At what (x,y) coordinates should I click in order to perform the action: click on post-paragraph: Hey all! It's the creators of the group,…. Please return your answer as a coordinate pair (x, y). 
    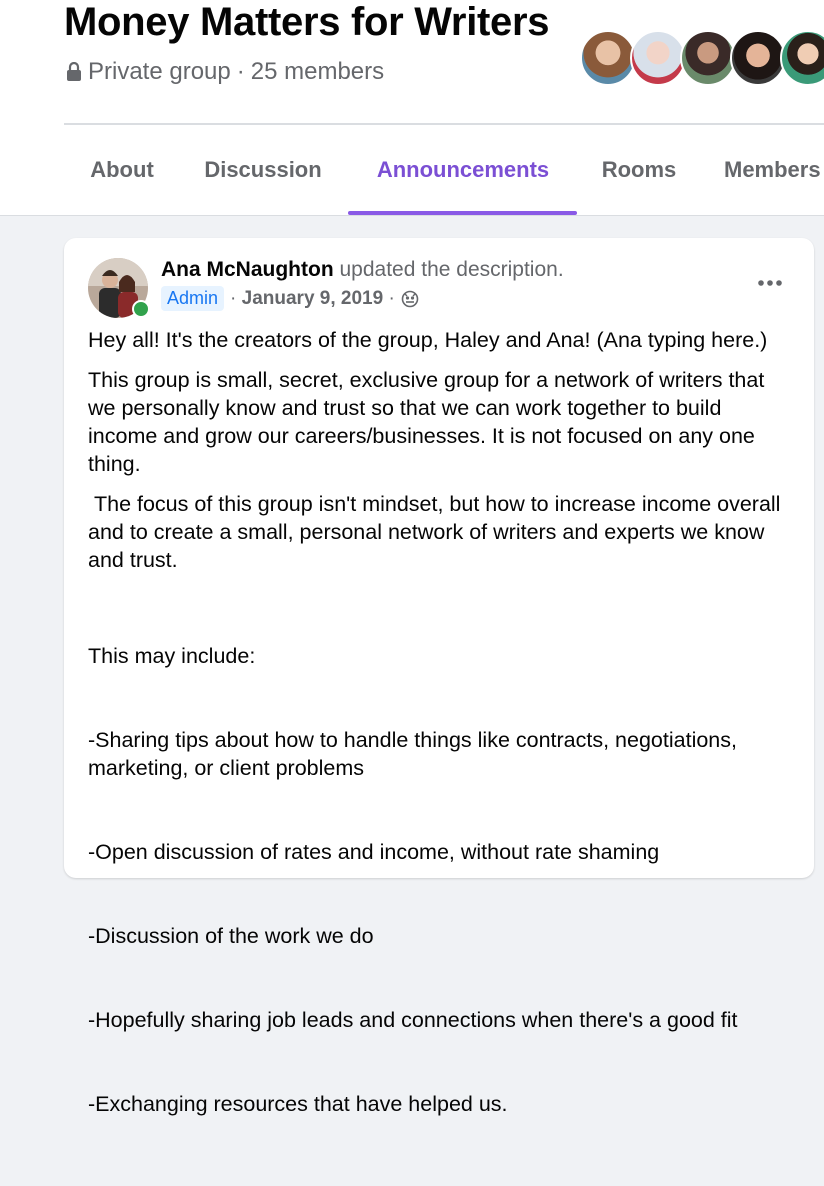
    Looking at the image, I should click on (428, 340).